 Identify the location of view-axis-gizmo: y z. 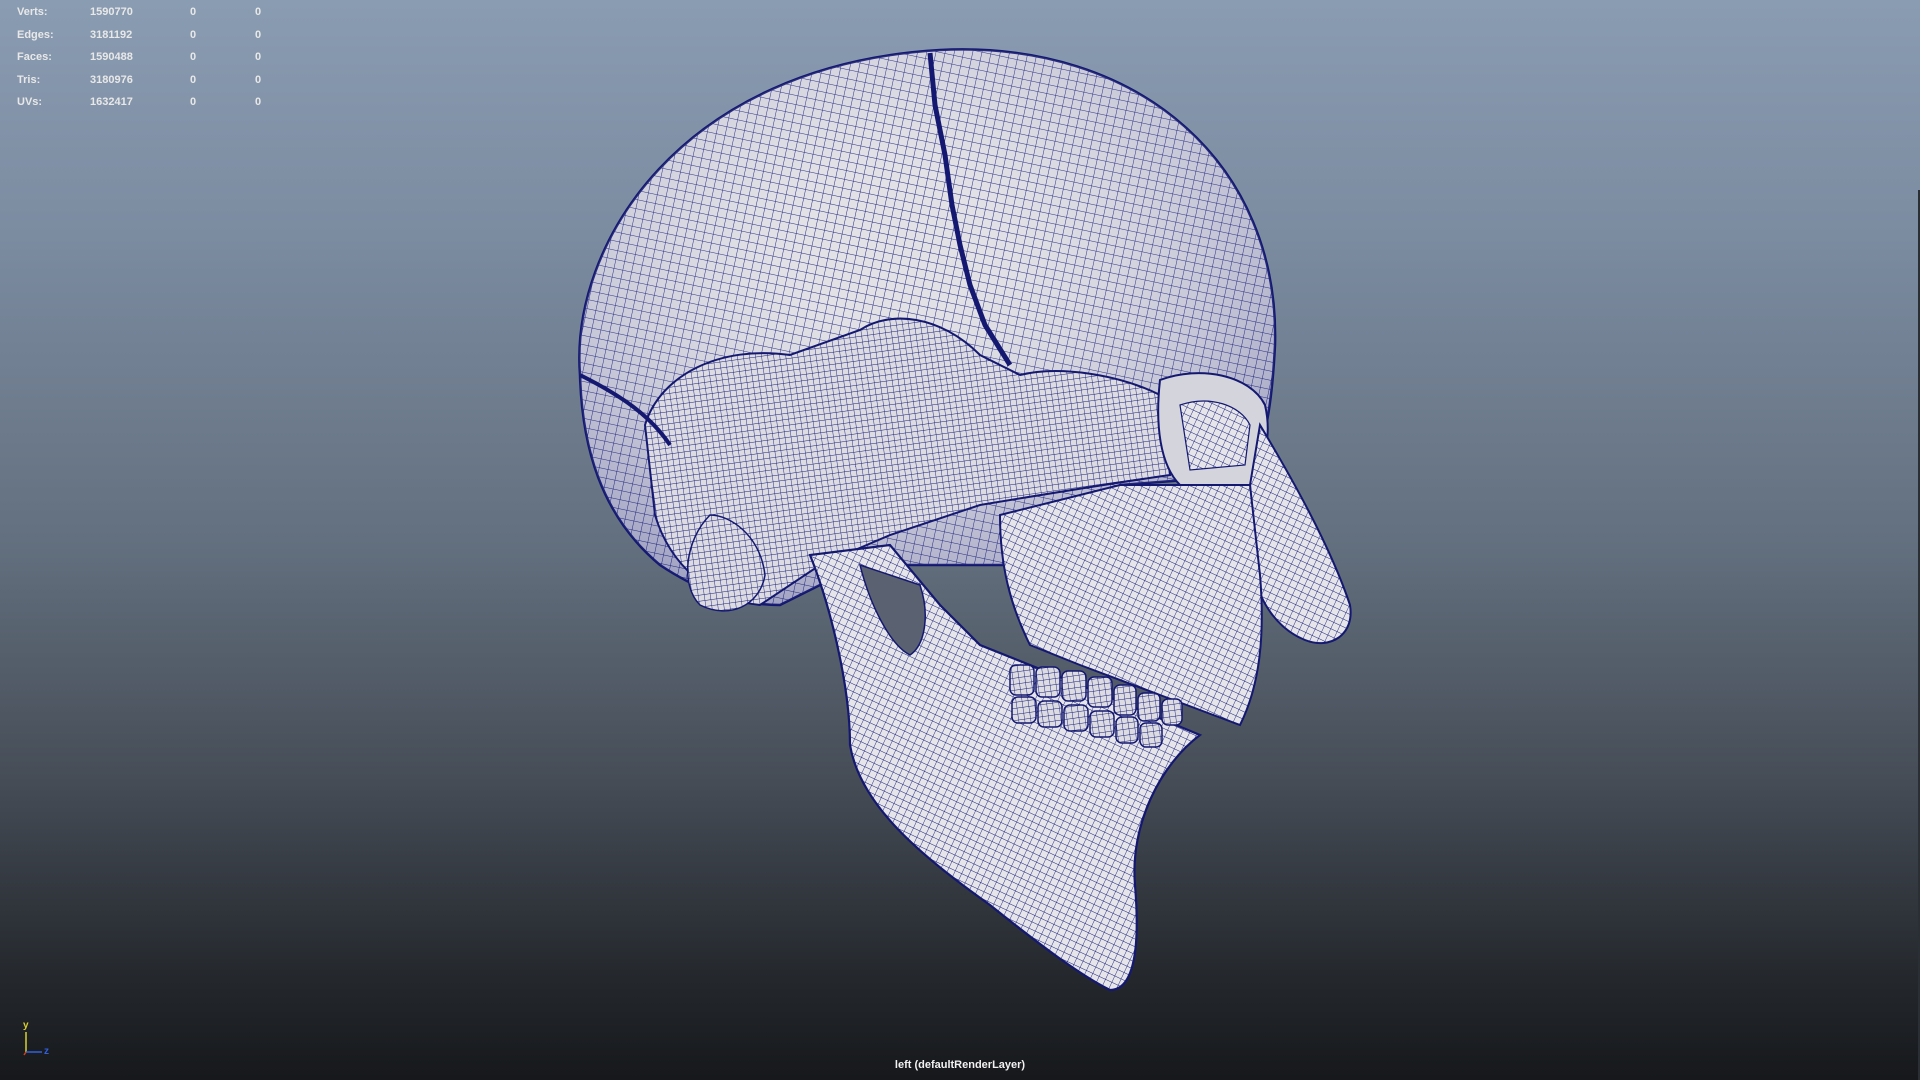
(36, 1040).